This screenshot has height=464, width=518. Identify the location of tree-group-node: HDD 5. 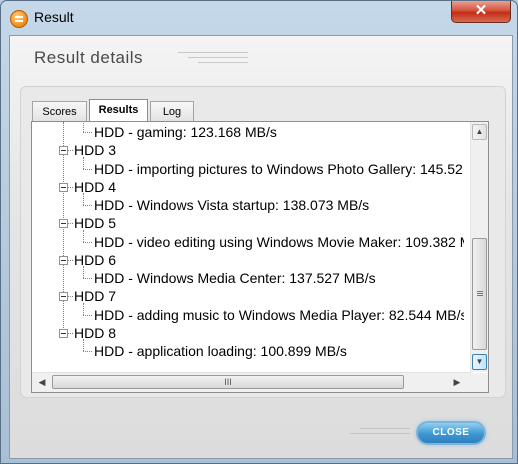
(95, 223).